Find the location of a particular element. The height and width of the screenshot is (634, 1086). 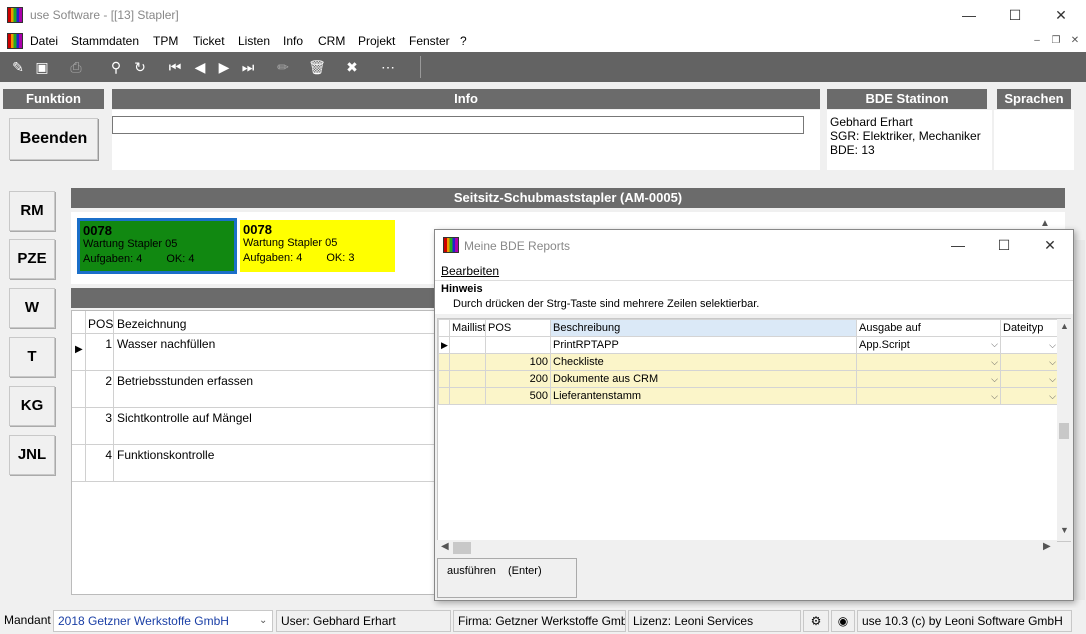

menu-fenster: Fenster is located at coordinates (429, 41).